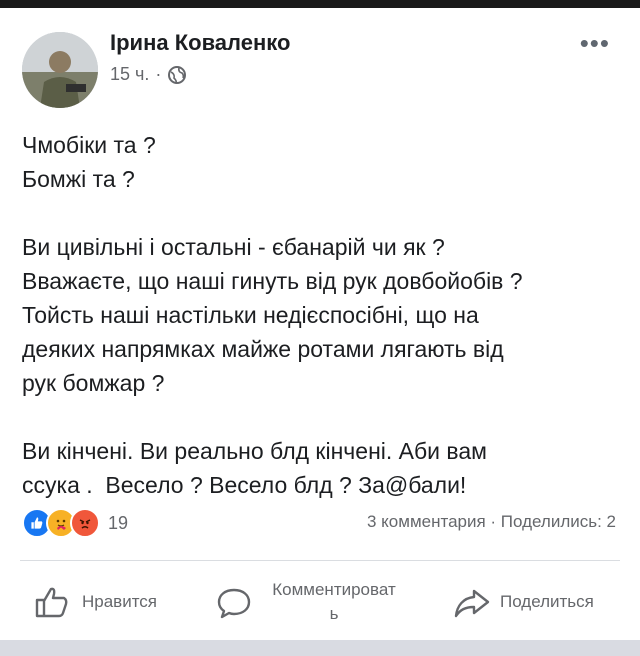 This screenshot has width=640, height=656. What do you see at coordinates (334, 601) in the screenshot?
I see `comment-label: Комментироват ь` at bounding box center [334, 601].